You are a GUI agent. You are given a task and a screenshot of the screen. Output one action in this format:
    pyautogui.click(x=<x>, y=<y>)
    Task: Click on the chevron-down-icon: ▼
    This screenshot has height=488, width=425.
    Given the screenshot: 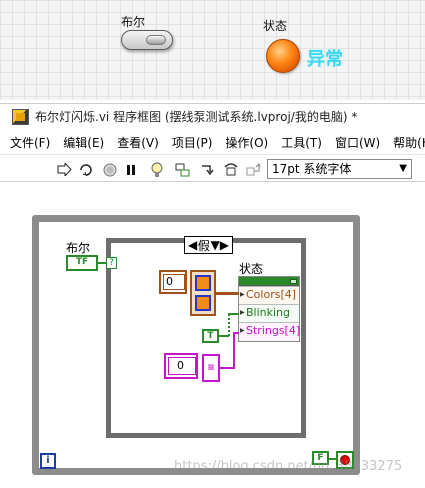 What is the action you would take?
    pyautogui.click(x=403, y=168)
    